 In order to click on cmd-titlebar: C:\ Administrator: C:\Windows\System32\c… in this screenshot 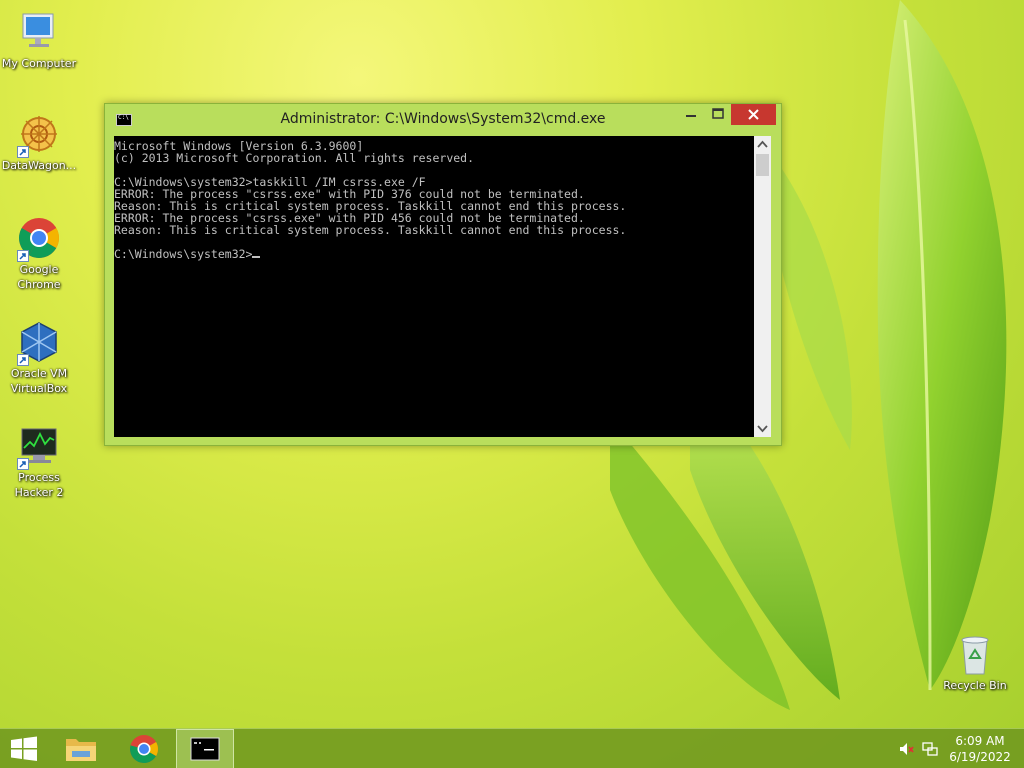, I will do `click(443, 120)`.